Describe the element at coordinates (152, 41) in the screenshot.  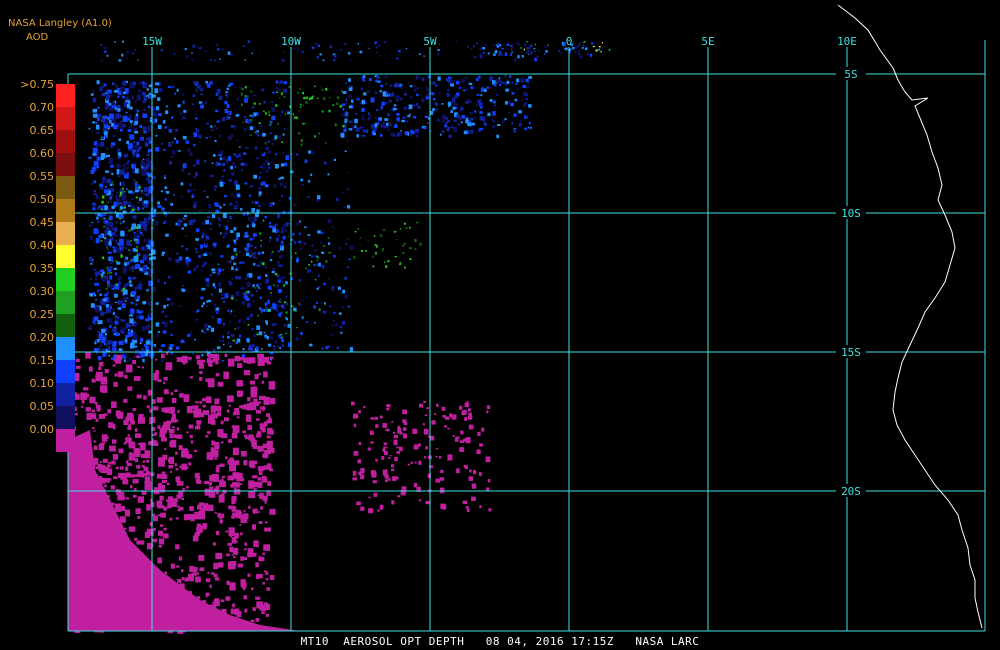
I see `longitude-label: 15W` at that location.